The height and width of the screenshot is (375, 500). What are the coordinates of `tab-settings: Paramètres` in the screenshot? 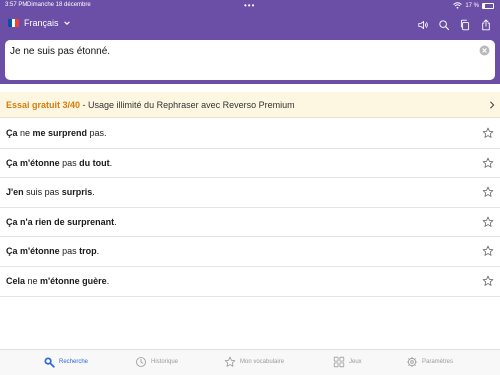 It's located at (429, 362).